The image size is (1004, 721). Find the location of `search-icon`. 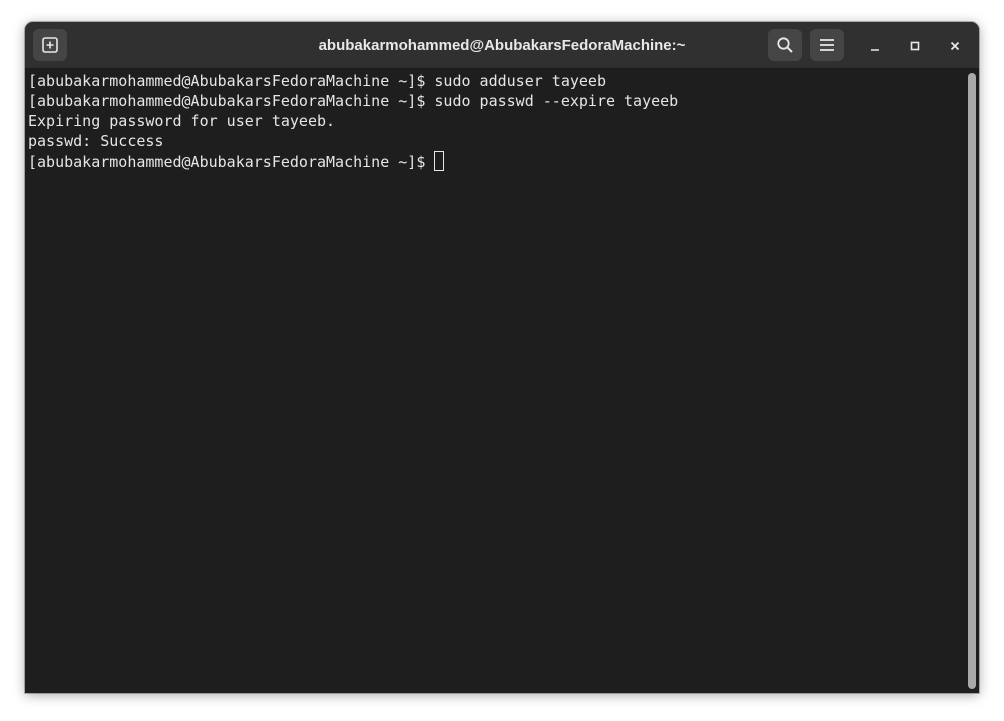

search-icon is located at coordinates (785, 45).